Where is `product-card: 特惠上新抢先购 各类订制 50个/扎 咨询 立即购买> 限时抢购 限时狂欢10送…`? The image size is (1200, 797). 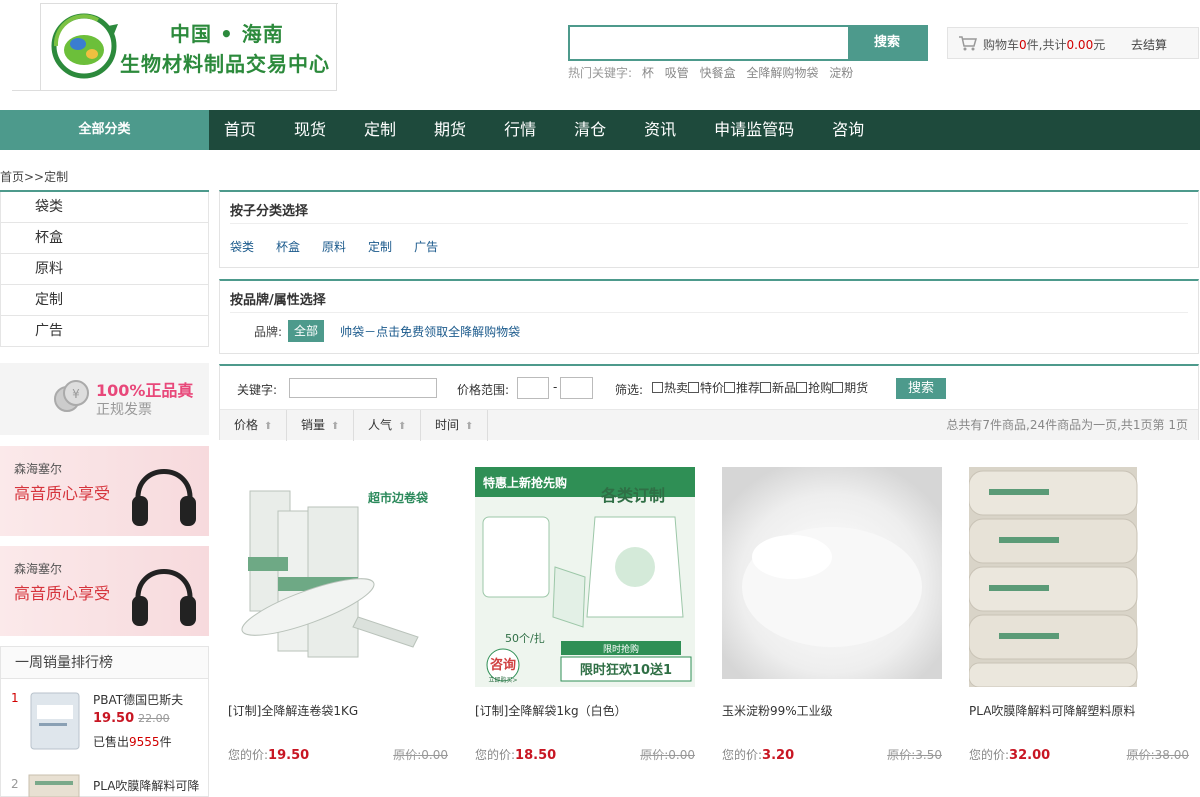
product-card: 特惠上新抢先购 各类订制 50个/扎 咨询 立即购买> 限时抢购 限时狂欢10送… is located at coordinates (585, 622).